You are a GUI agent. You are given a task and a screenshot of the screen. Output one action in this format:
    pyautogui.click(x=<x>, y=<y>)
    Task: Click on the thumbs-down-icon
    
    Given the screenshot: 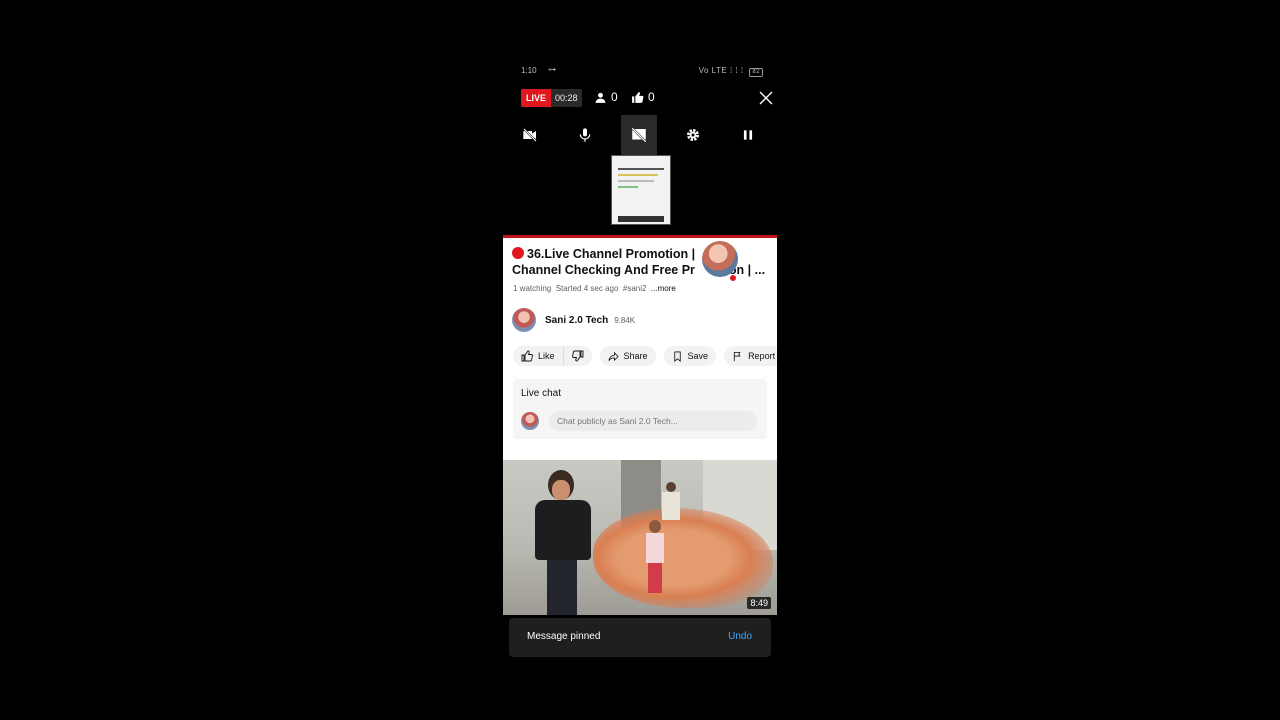 What is the action you would take?
    pyautogui.click(x=577, y=356)
    